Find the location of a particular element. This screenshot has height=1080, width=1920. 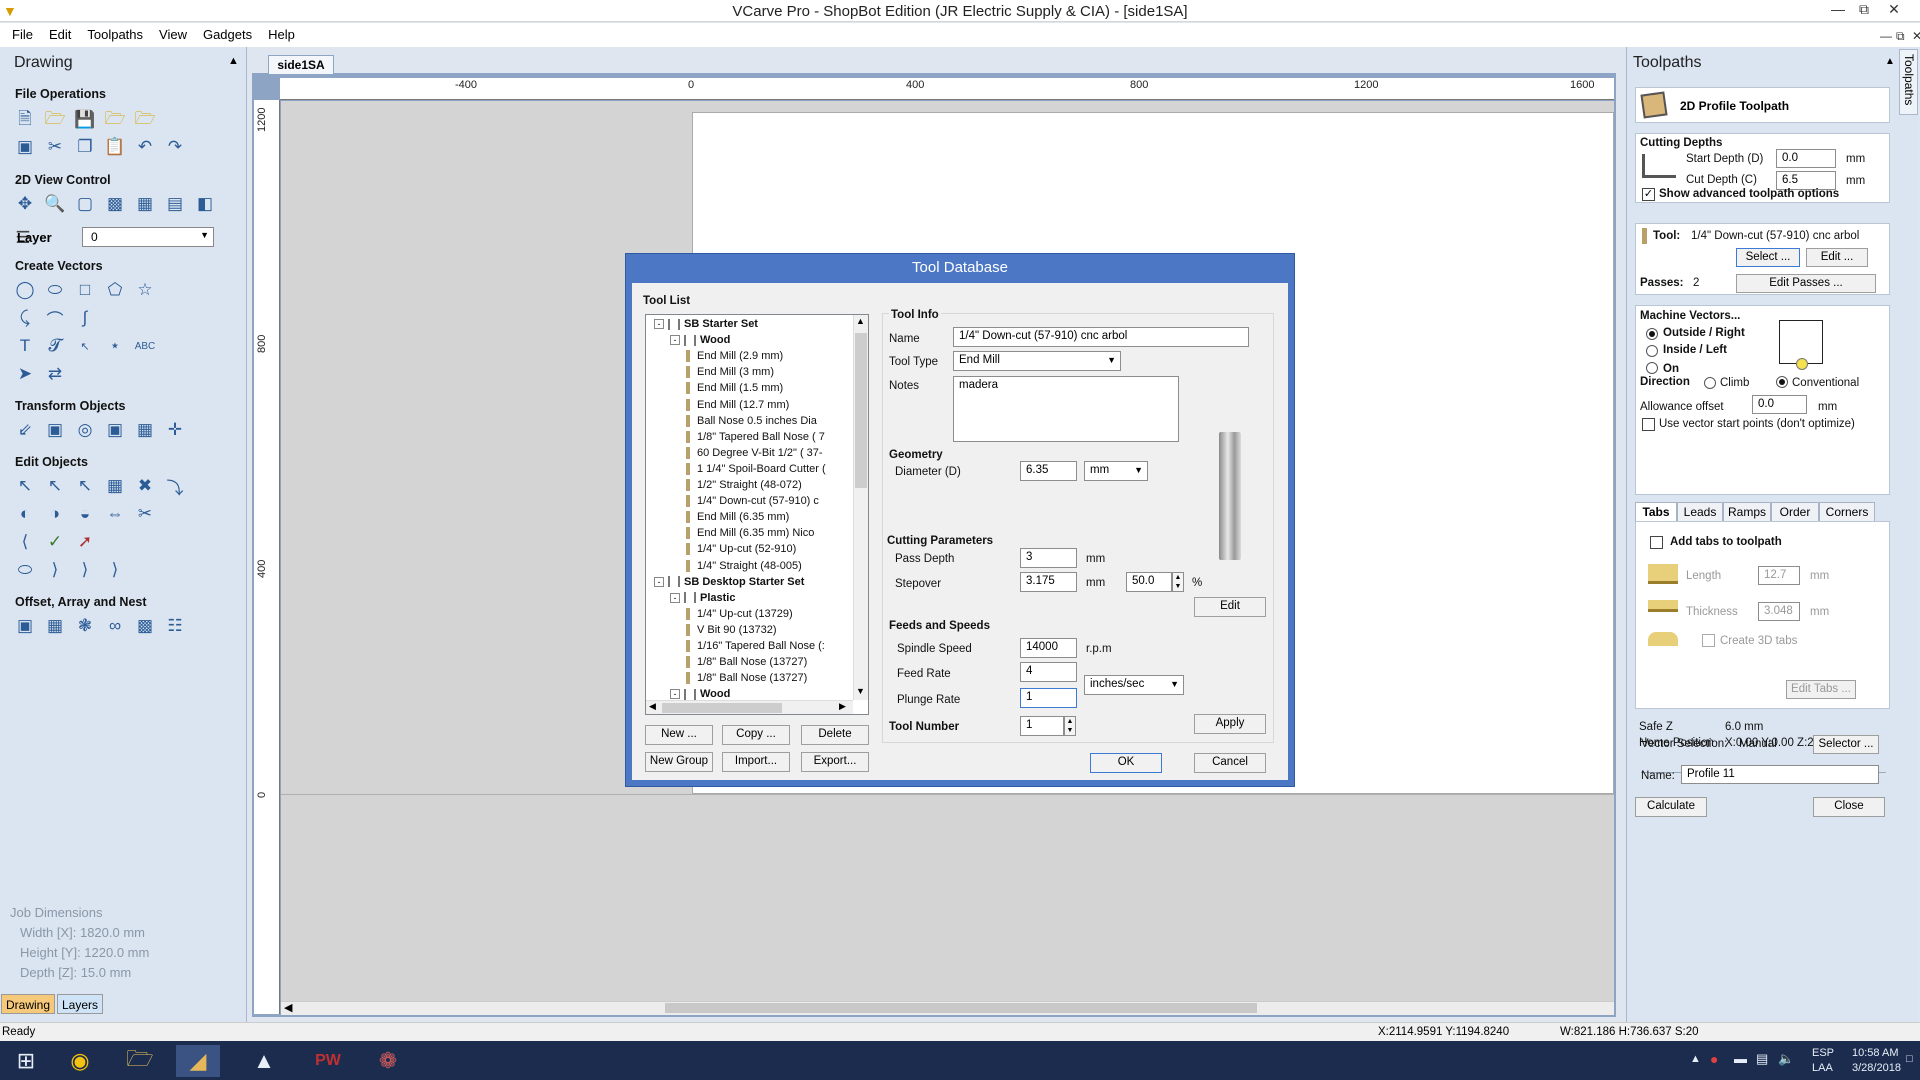

subtract-icon: ◑ is located at coordinates (55, 514).